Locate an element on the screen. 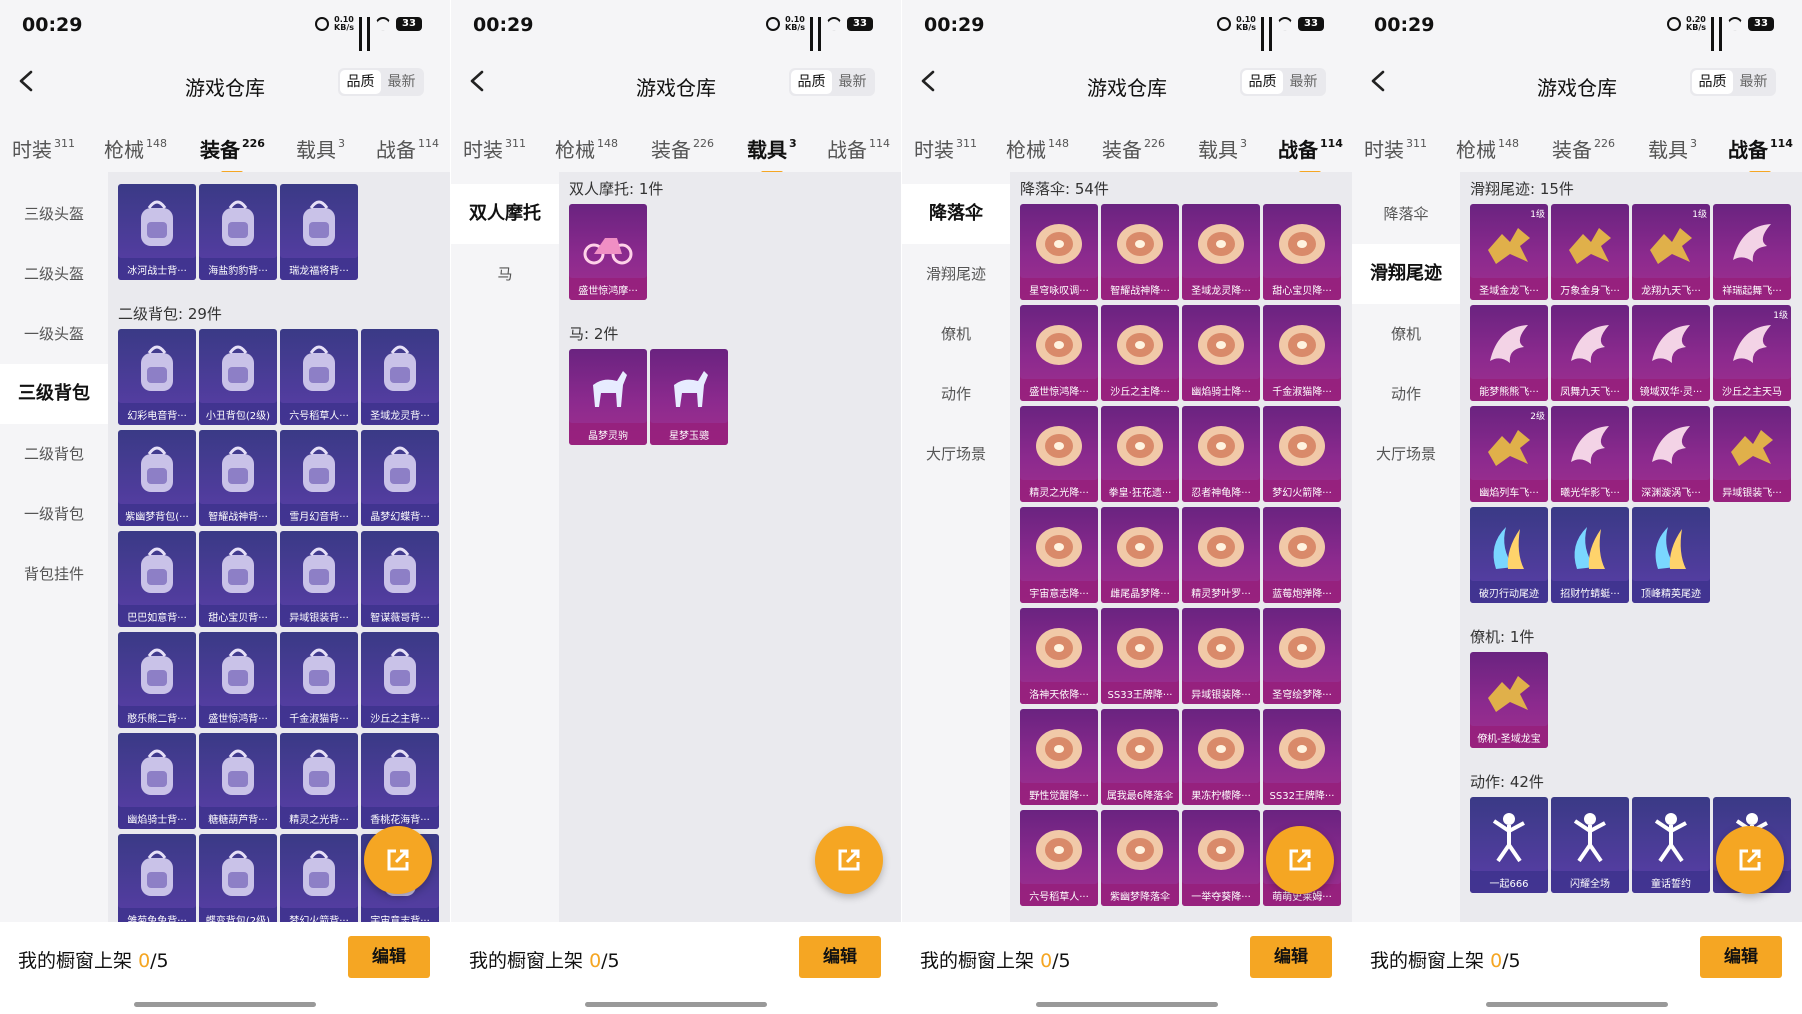 The width and height of the screenshot is (1802, 1014). sidebar-item: 背包挂件 is located at coordinates (54, 574).